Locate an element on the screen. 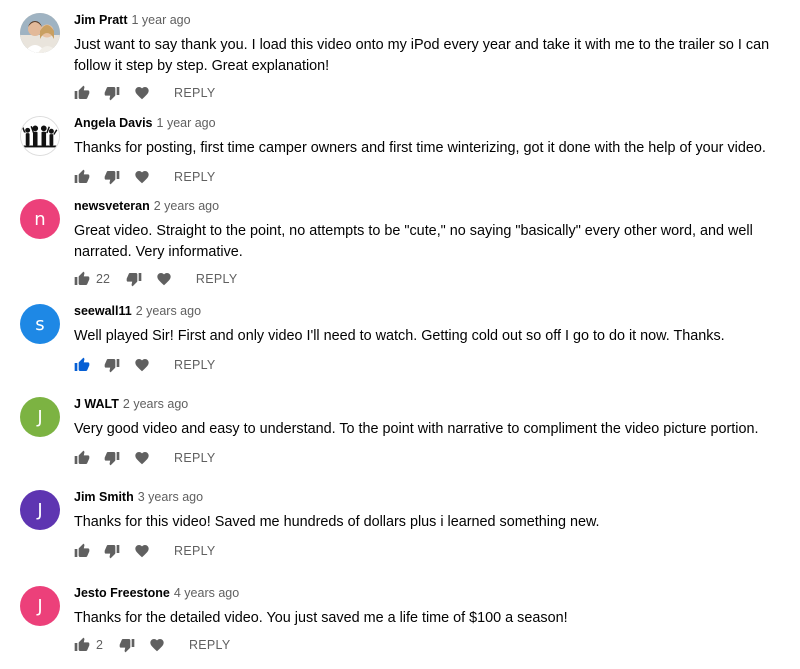 The image size is (800, 669). comment-header: Jim Smith 3 years ago is located at coordinates (138, 497).